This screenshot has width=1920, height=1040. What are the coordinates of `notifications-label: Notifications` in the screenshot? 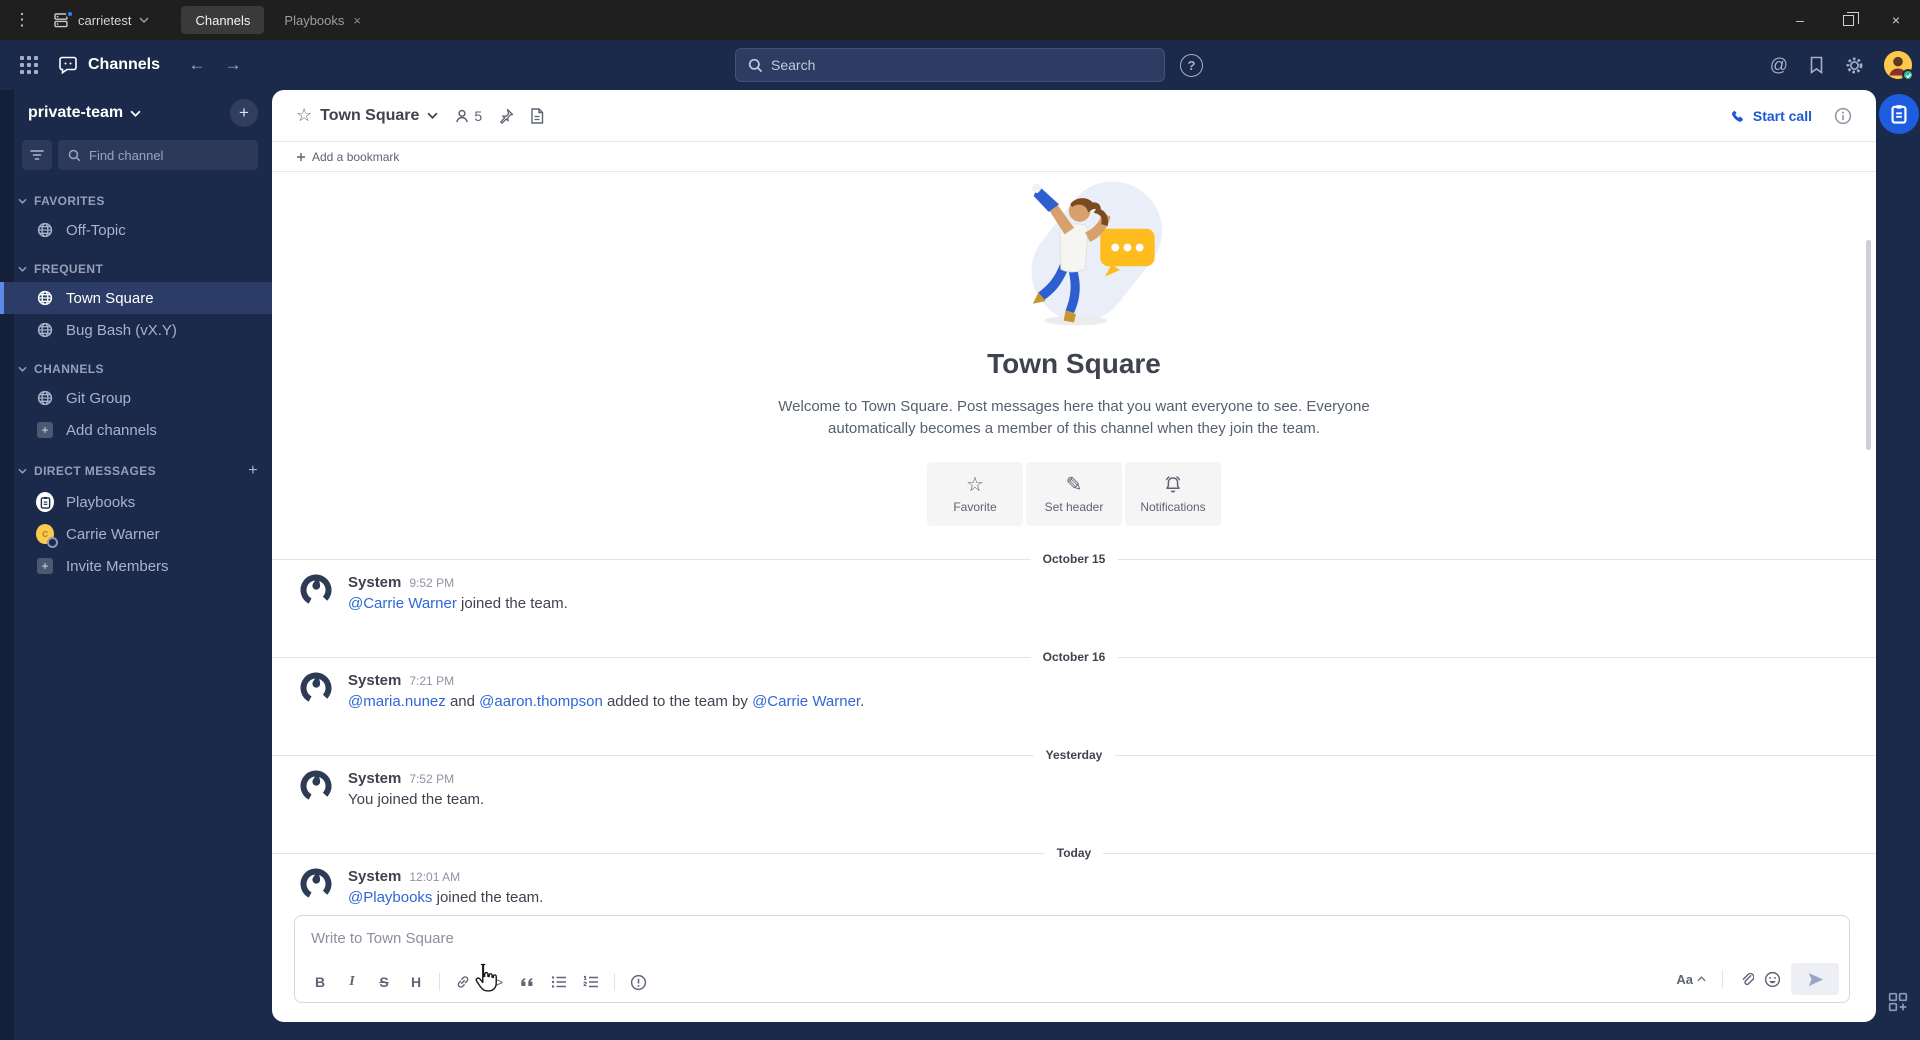 It's located at (1173, 506).